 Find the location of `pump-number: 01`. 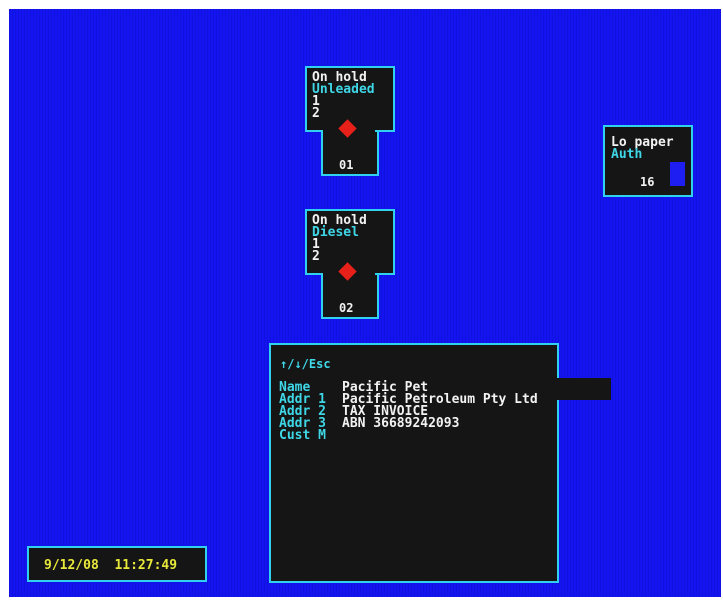

pump-number: 01 is located at coordinates (346, 165).